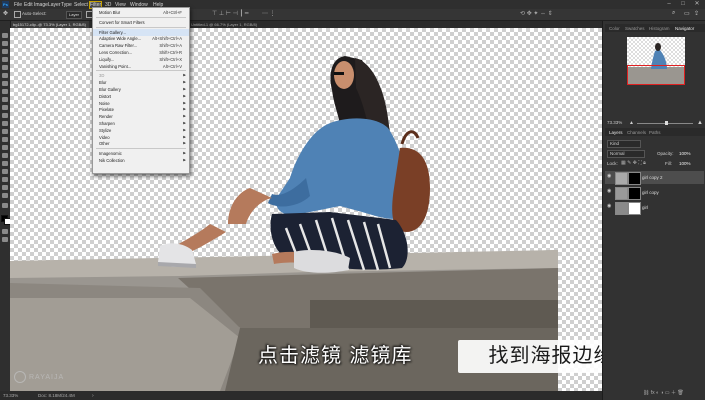 This screenshot has height=400, width=705. I want to click on close-icon: ✕, so click(697, 4).